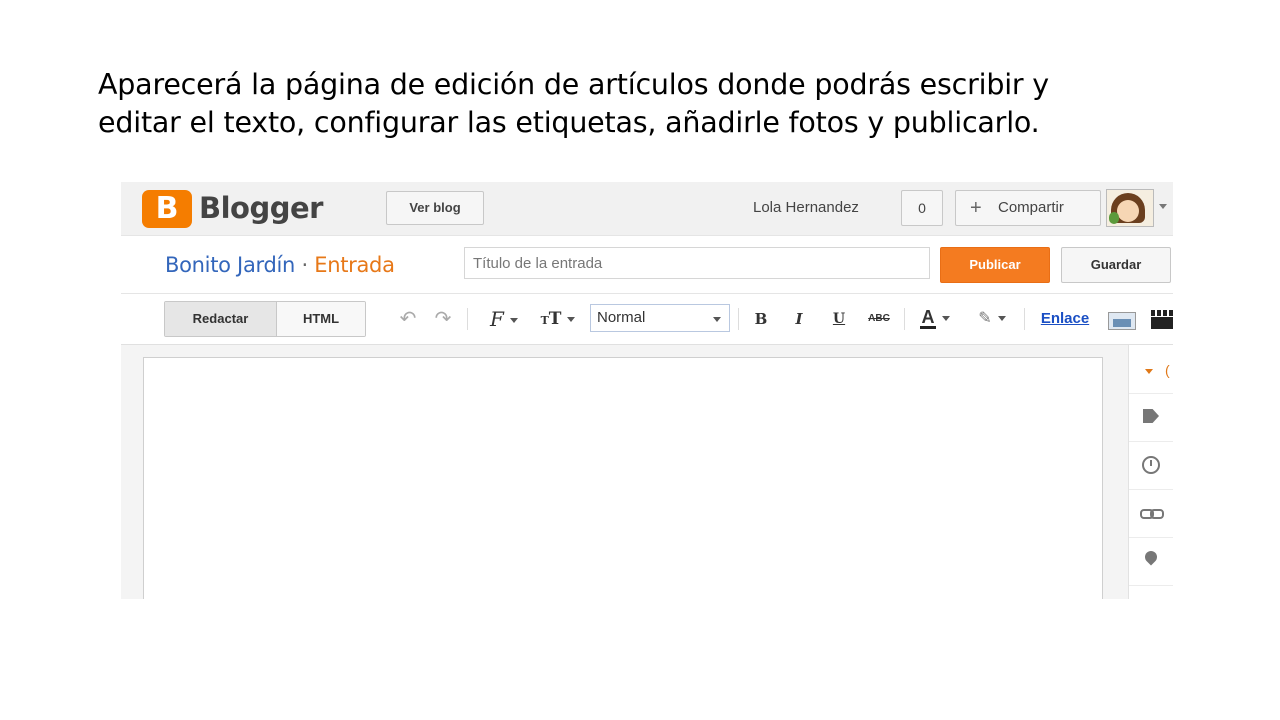  What do you see at coordinates (839, 319) in the screenshot?
I see `underline-button: U` at bounding box center [839, 319].